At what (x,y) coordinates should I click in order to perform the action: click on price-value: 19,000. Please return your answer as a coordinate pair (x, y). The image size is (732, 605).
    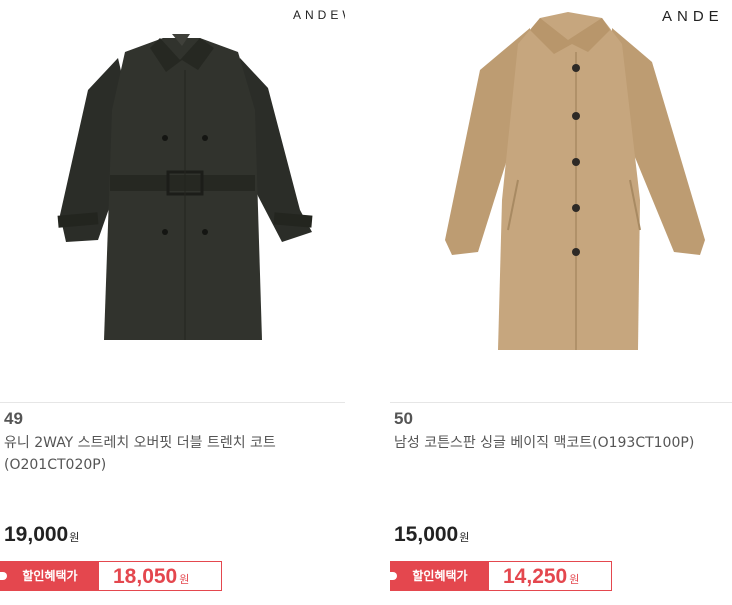
    Looking at the image, I should click on (36, 534).